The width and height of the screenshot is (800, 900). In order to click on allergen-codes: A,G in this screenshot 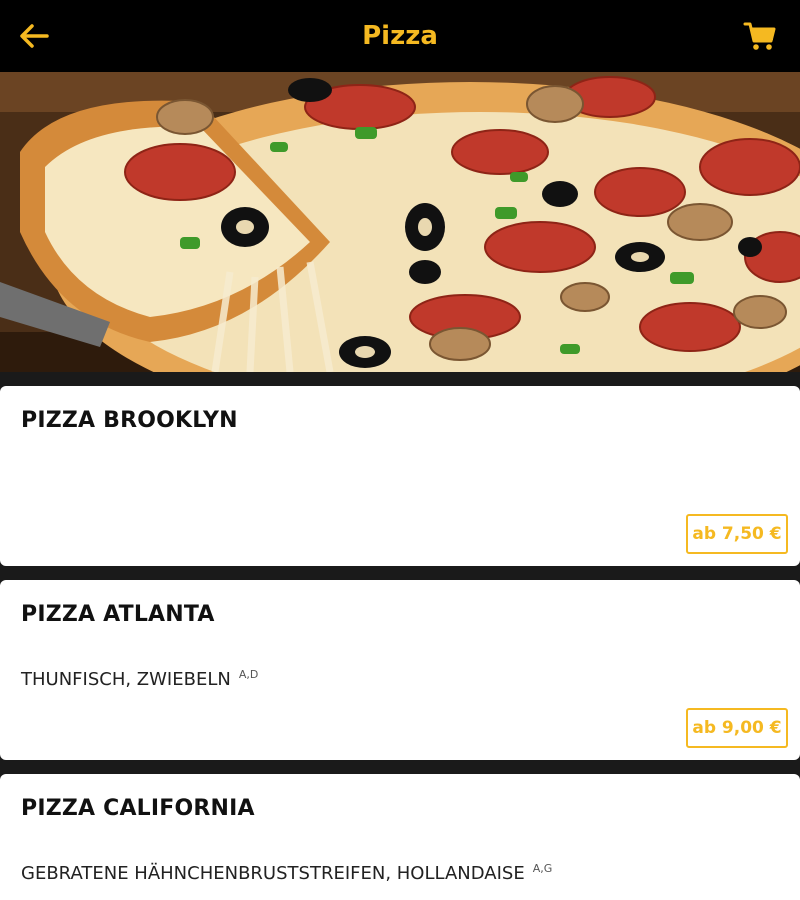, I will do `click(542, 868)`.